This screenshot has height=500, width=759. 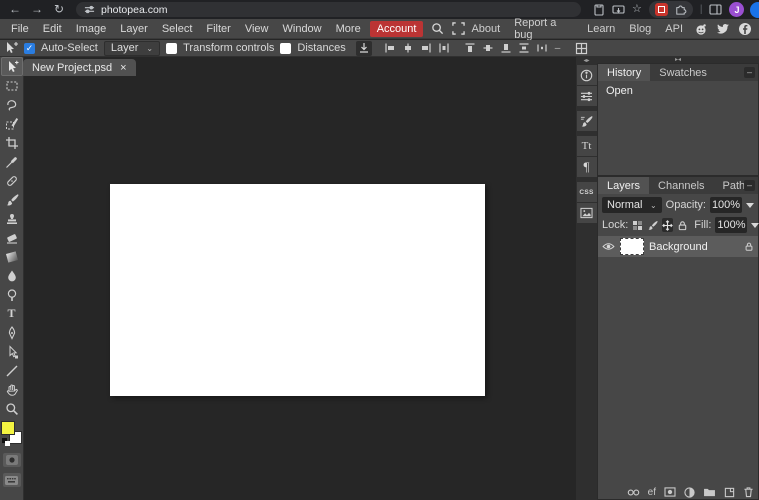 What do you see at coordinates (12, 180) in the screenshot?
I see `spot-heal-tool` at bounding box center [12, 180].